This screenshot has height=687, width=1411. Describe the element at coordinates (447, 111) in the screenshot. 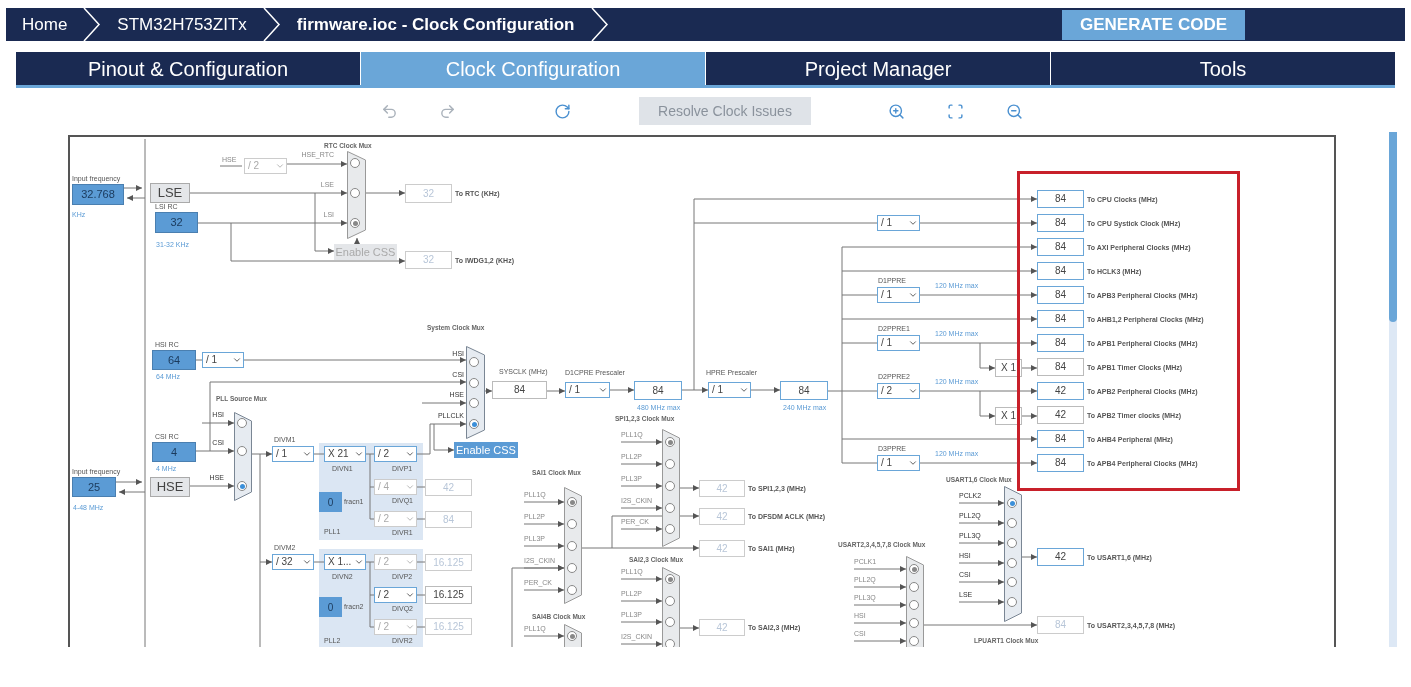

I see `redo-icon` at that location.